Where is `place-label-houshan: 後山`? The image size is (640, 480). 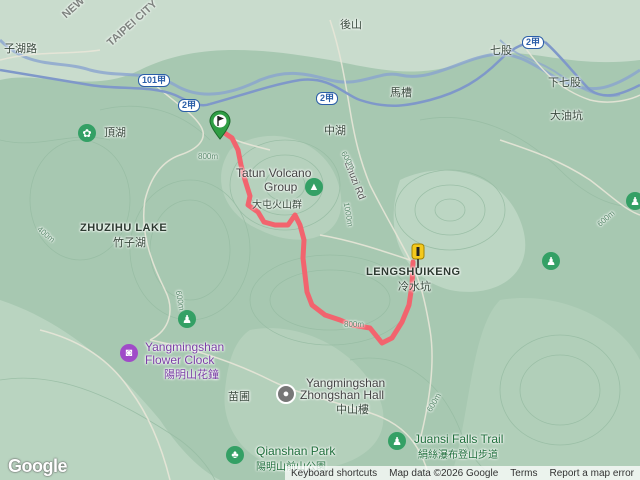 place-label-houshan: 後山 is located at coordinates (351, 25).